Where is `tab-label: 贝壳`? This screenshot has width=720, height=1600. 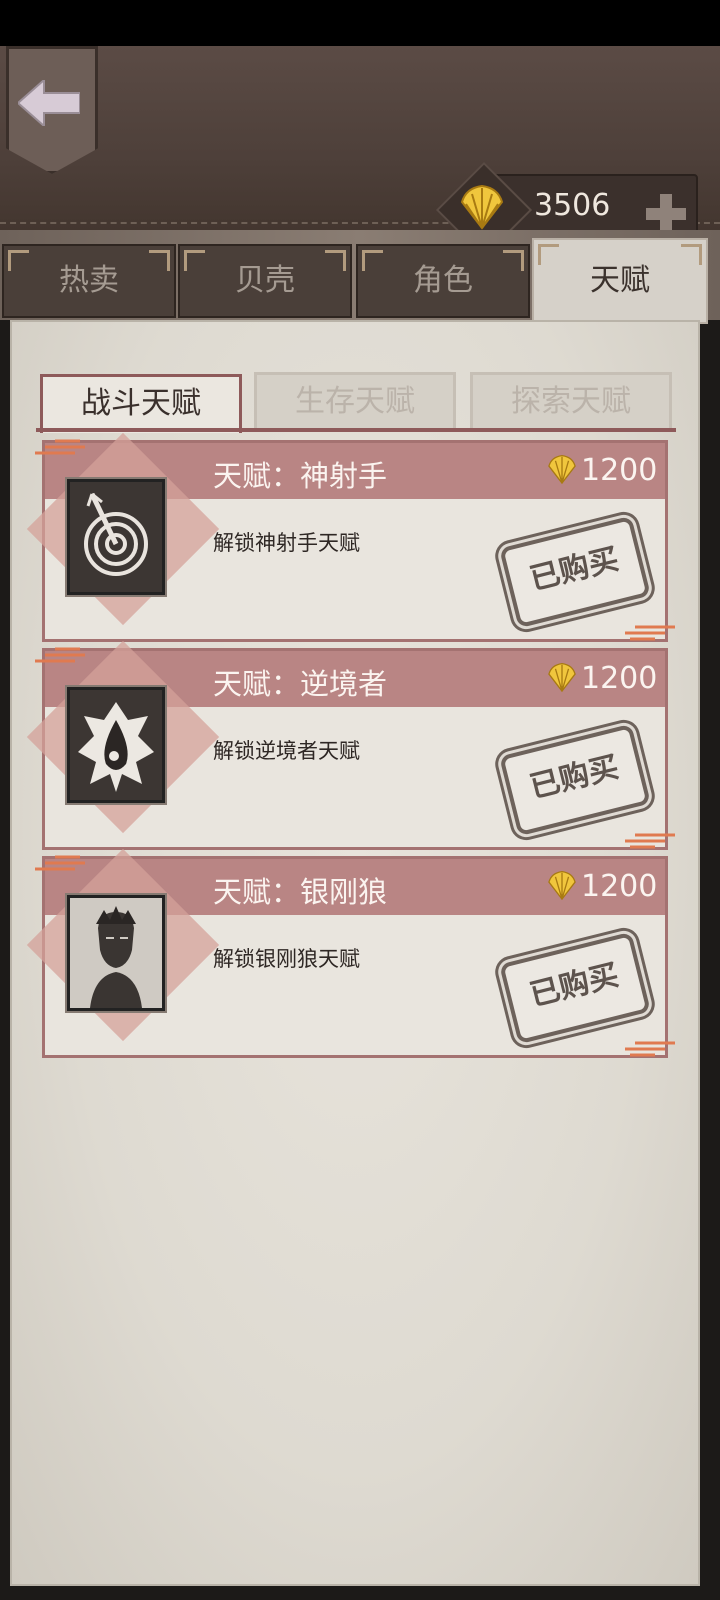
tab-label: 贝壳 is located at coordinates (265, 280).